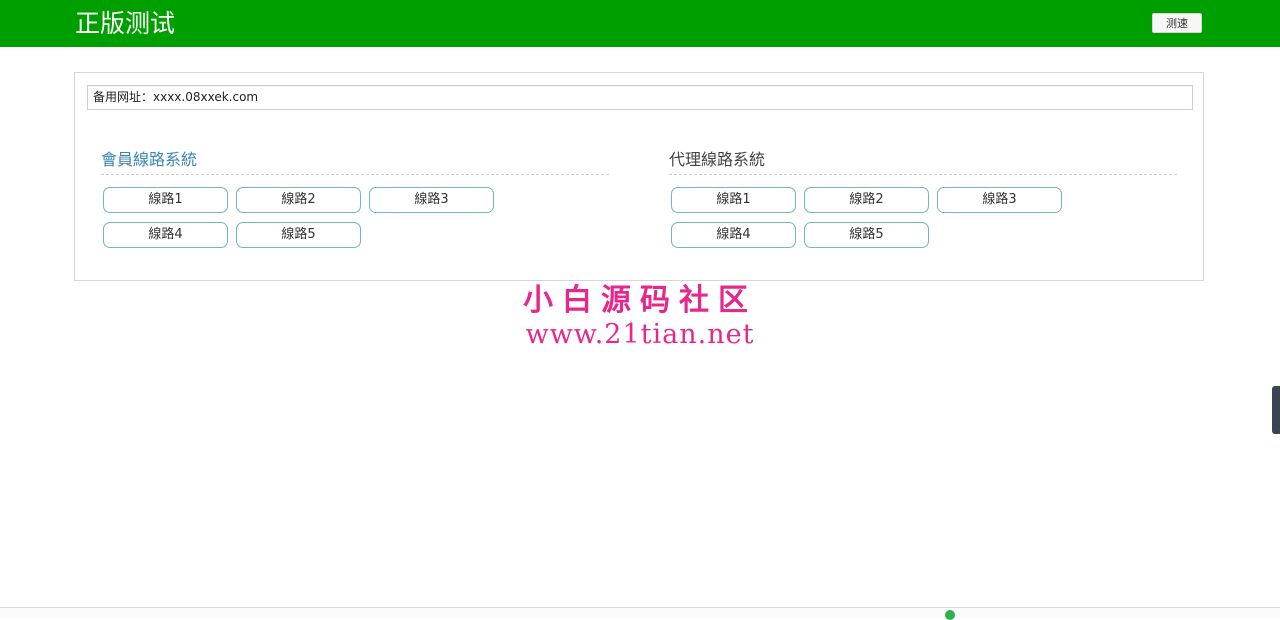 The width and height of the screenshot is (1280, 620). What do you see at coordinates (165, 235) in the screenshot?
I see `member-line-4-button: 線路4` at bounding box center [165, 235].